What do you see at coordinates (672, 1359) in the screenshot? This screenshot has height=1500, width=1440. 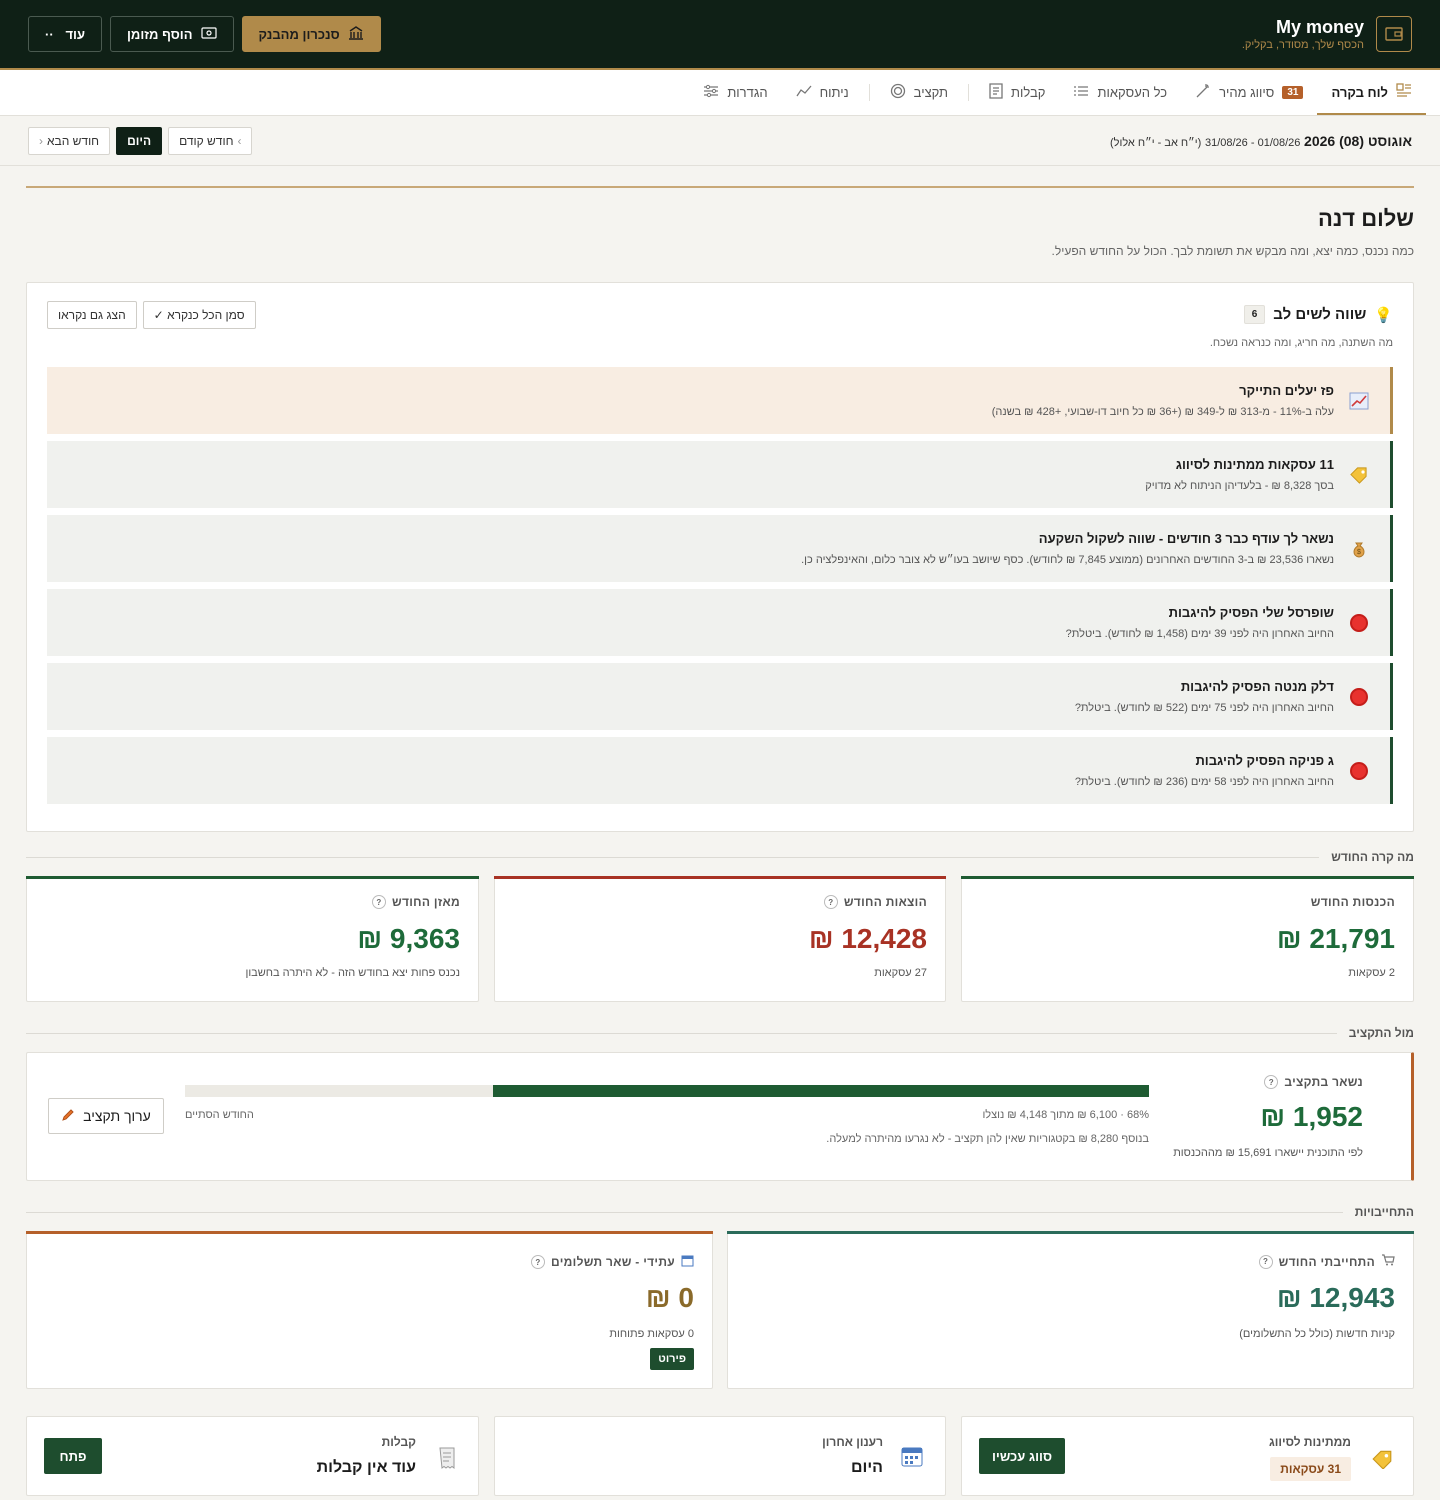 I see `details-button: פירוט` at bounding box center [672, 1359].